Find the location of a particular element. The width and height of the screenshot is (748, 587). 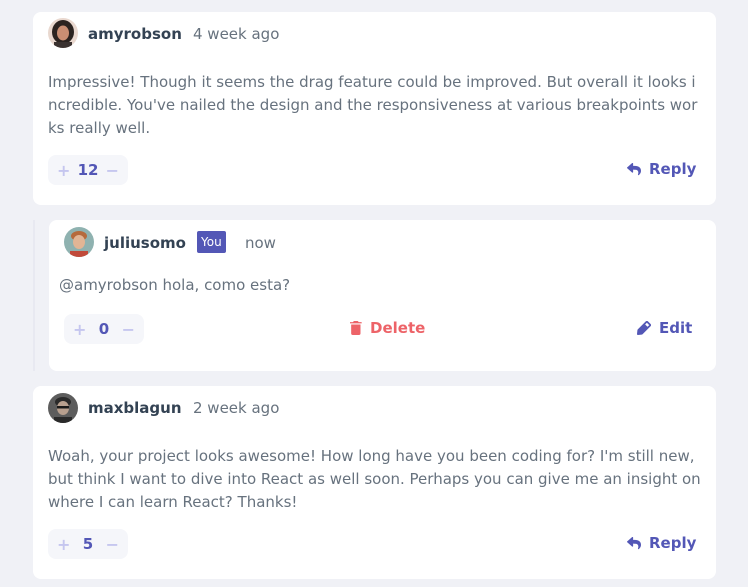

timestamp: 2 week ago is located at coordinates (236, 408).